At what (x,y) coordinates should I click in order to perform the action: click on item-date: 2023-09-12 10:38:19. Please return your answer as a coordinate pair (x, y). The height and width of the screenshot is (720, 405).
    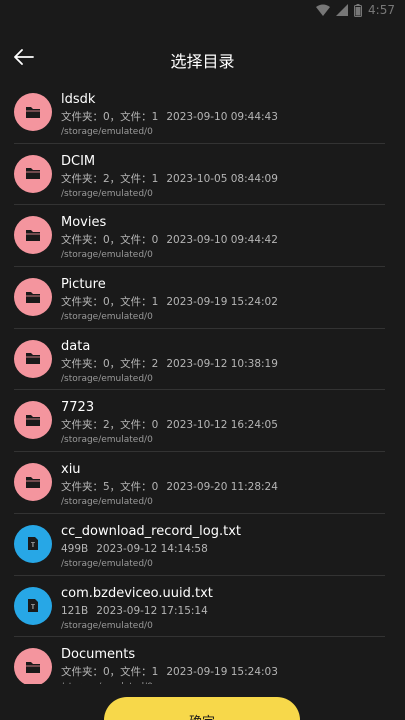
    Looking at the image, I should click on (222, 363).